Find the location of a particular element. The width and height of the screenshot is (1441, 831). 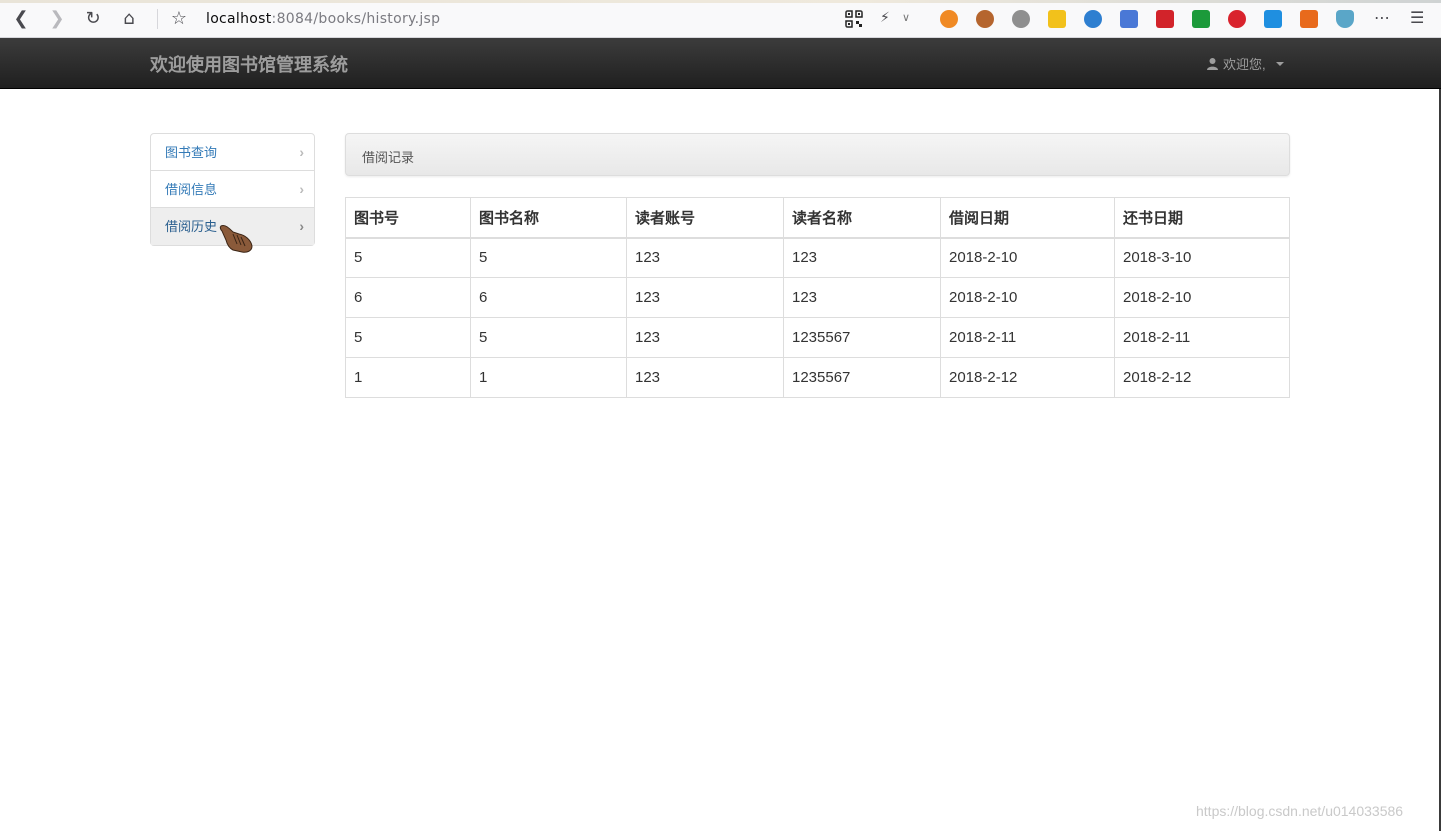

flash-icon: ⚡ is located at coordinates (885, 18).